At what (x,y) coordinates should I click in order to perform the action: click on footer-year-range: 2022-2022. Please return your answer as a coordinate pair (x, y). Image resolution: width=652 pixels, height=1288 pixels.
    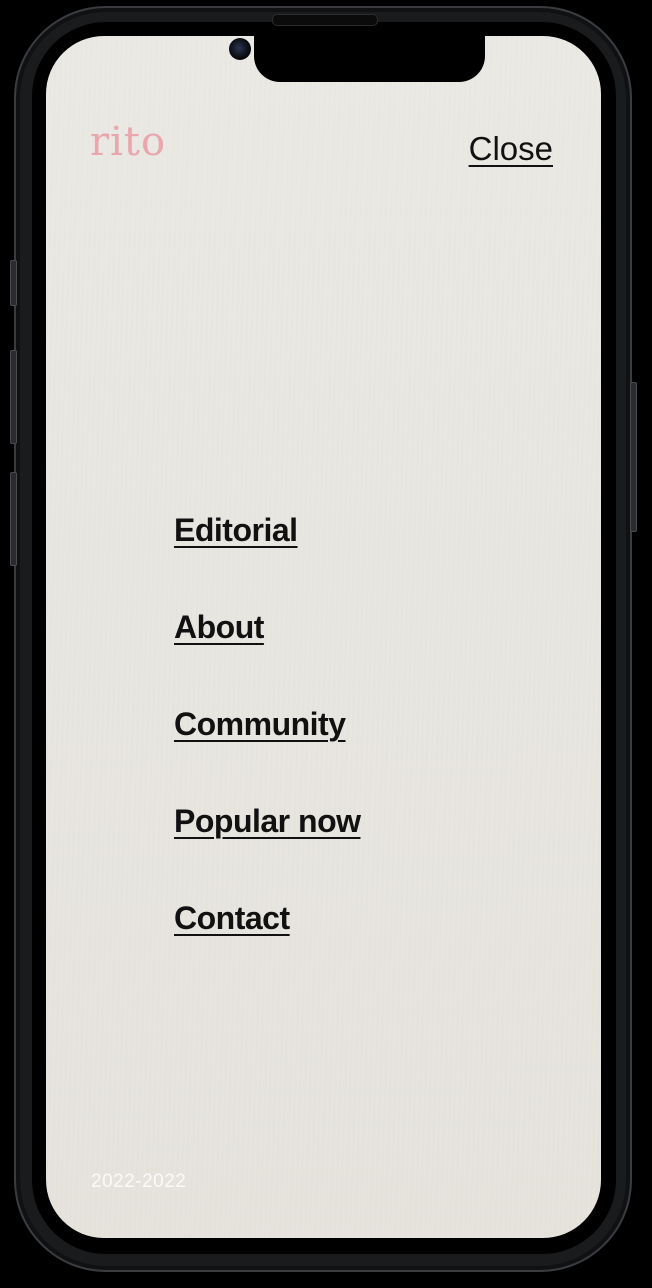
    Looking at the image, I should click on (139, 1181).